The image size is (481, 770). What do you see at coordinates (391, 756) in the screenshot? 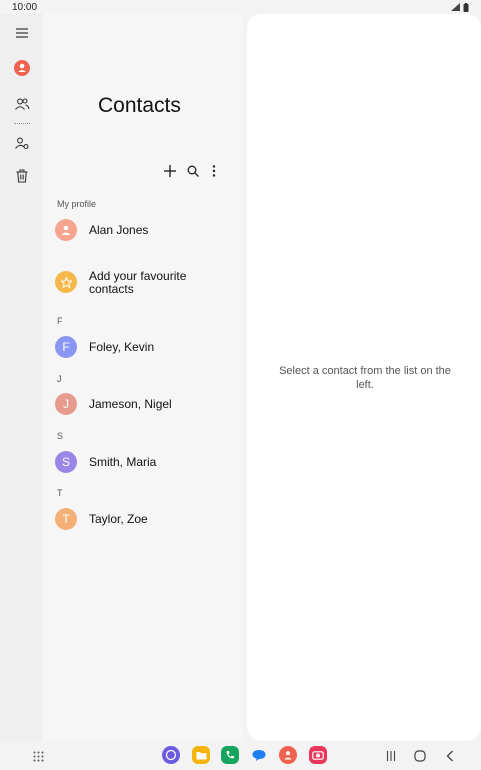
I see `recents-icon` at bounding box center [391, 756].